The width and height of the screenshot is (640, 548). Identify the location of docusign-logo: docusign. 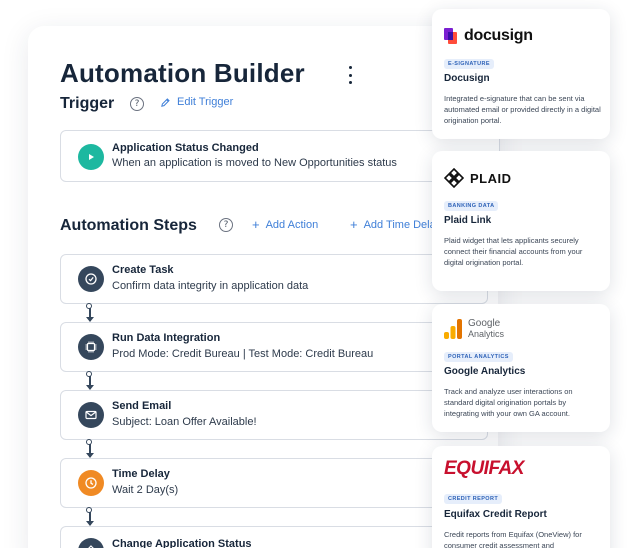
(488, 36).